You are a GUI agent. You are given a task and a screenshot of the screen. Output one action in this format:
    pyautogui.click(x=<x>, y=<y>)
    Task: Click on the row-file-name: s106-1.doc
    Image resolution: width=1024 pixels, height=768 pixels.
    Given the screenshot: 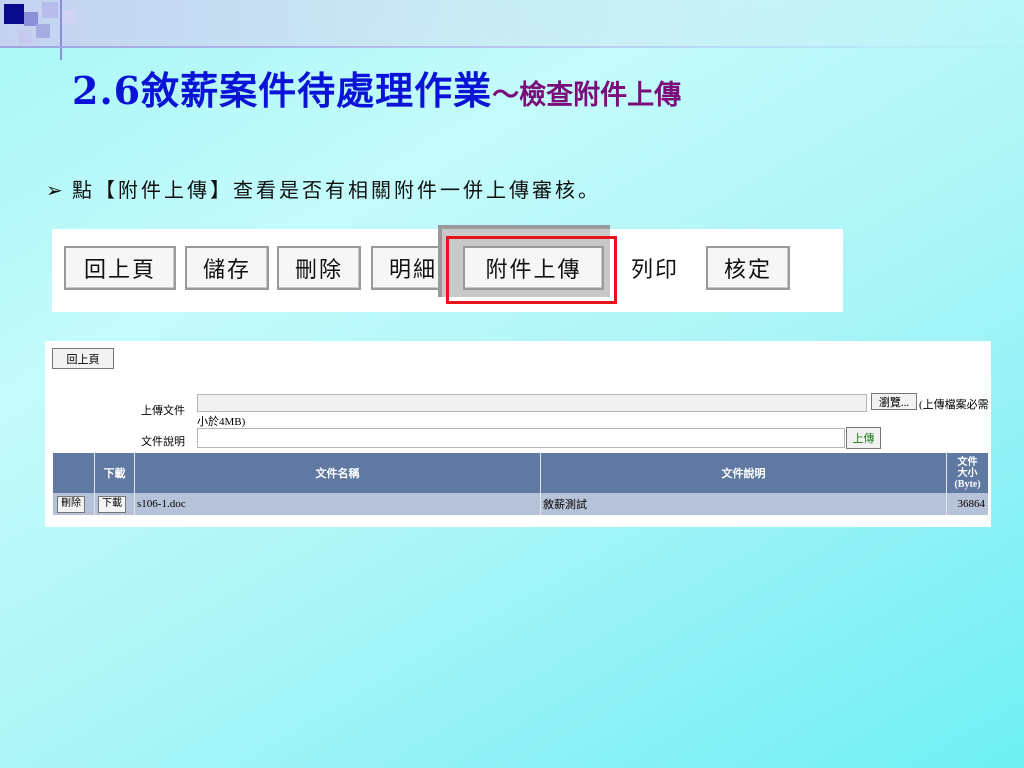 What is the action you would take?
    pyautogui.click(x=338, y=504)
    